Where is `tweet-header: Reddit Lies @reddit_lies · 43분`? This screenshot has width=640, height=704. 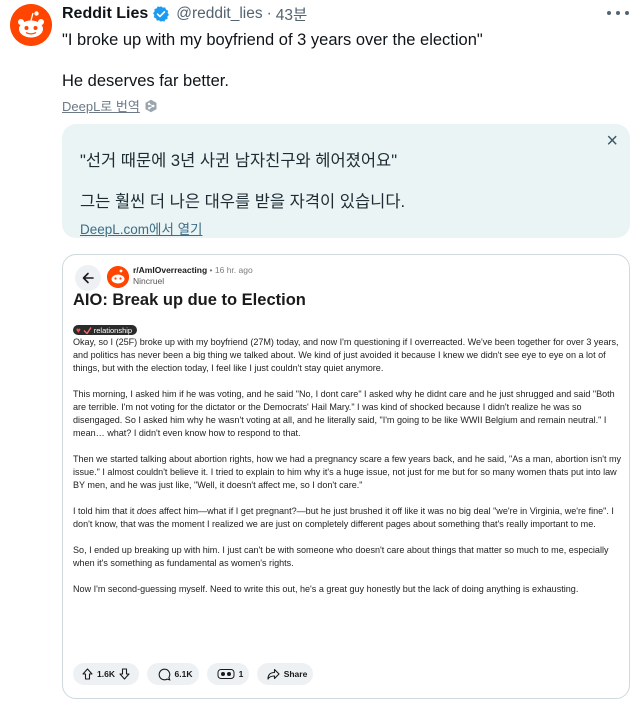
tweet-header: Reddit Lies @reddit_lies · 43분 is located at coordinates (184, 14).